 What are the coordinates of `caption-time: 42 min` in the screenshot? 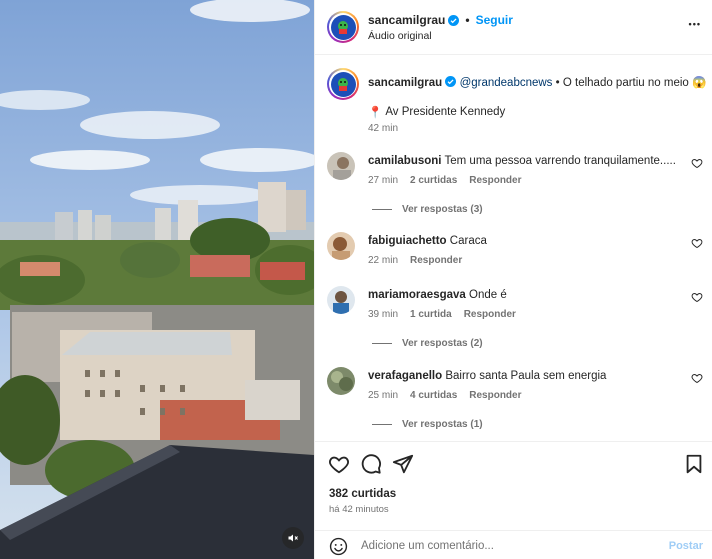 It's located at (383, 128).